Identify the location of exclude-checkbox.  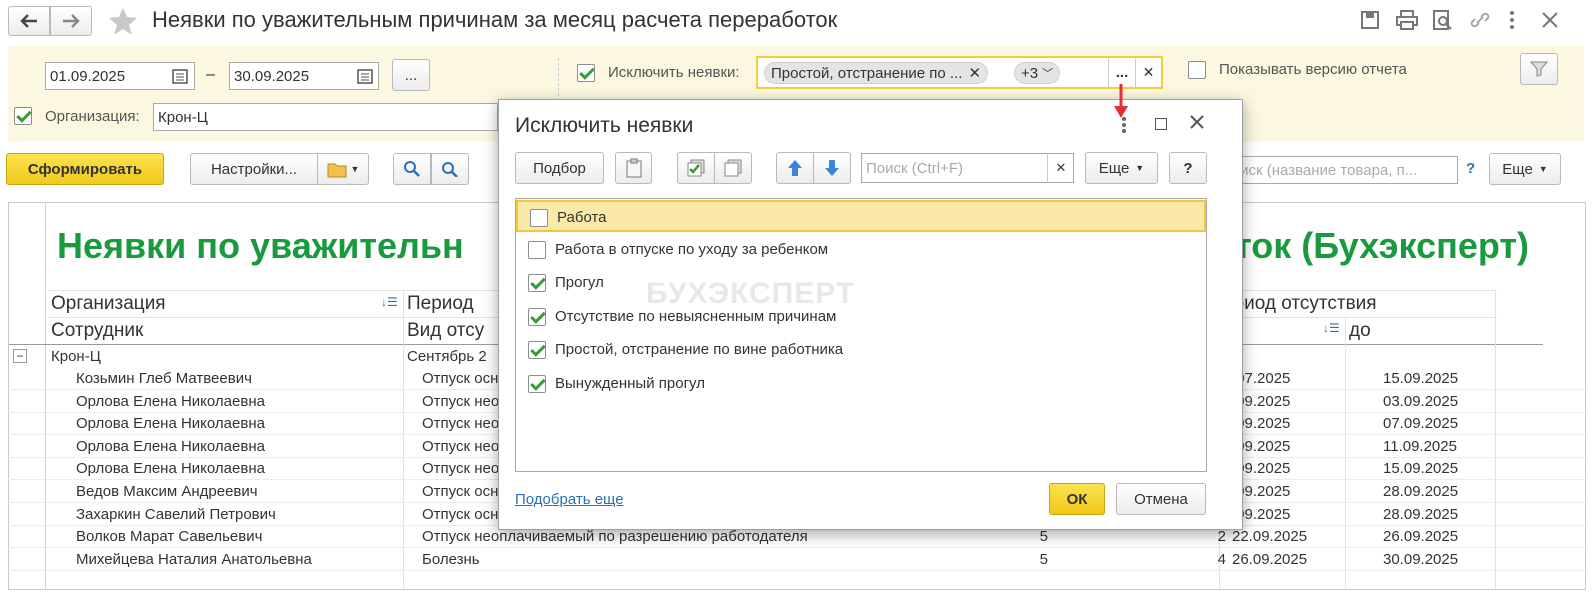
(586, 73).